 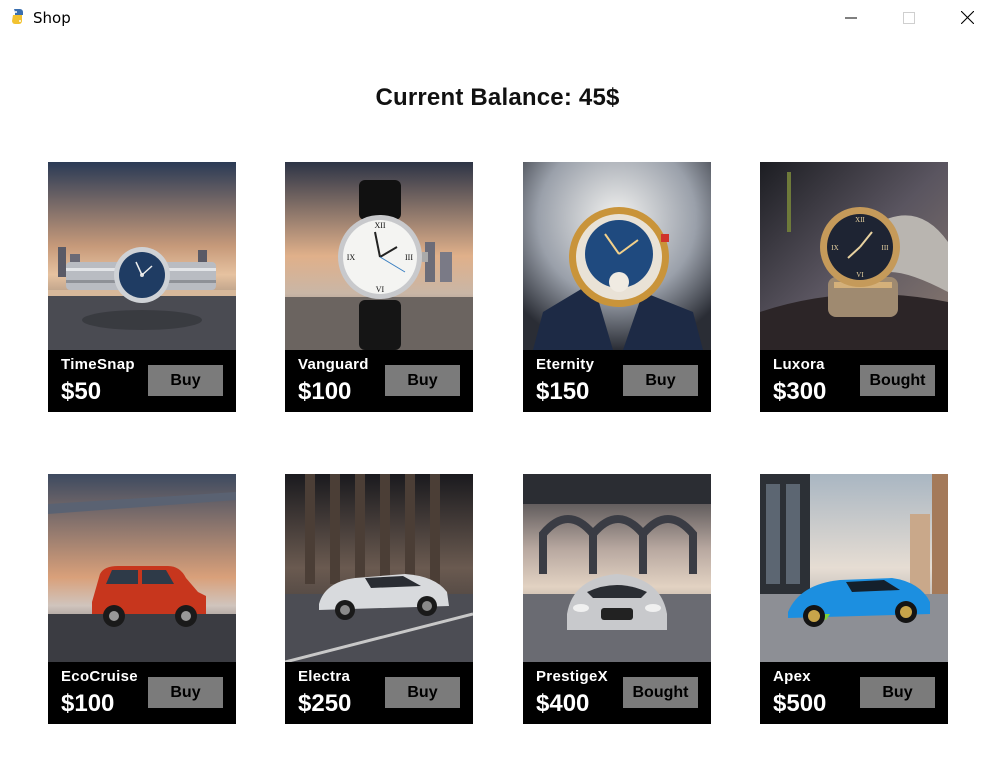 I want to click on close-icon, so click(x=967, y=17).